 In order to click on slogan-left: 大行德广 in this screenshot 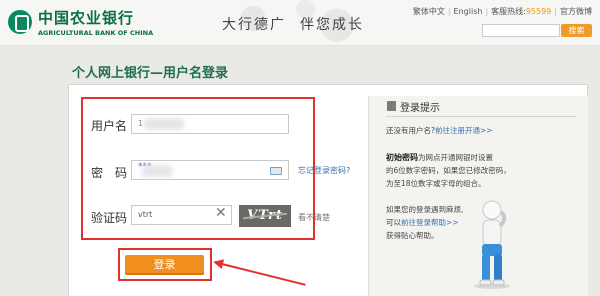, I will do `click(254, 25)`.